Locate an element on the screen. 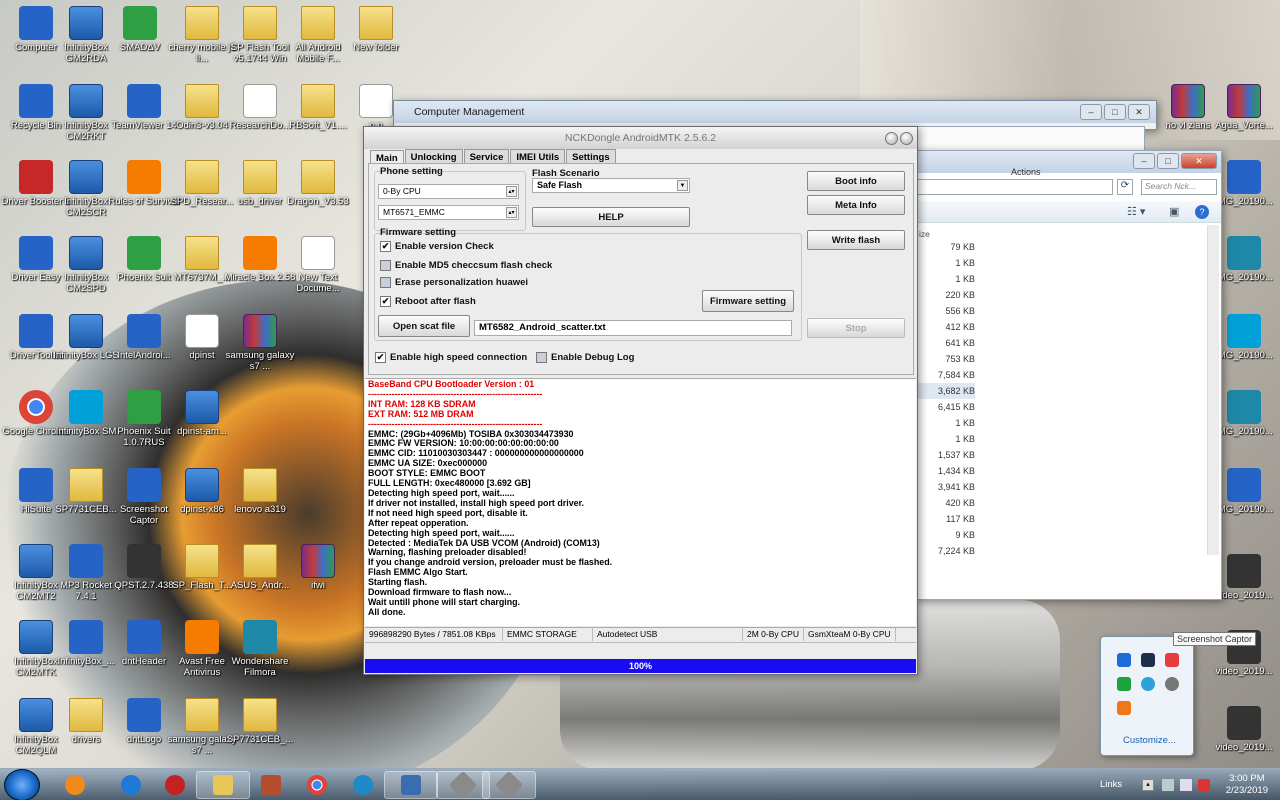 The image size is (1280, 800). actions-label: Actions is located at coordinates (1026, 172).